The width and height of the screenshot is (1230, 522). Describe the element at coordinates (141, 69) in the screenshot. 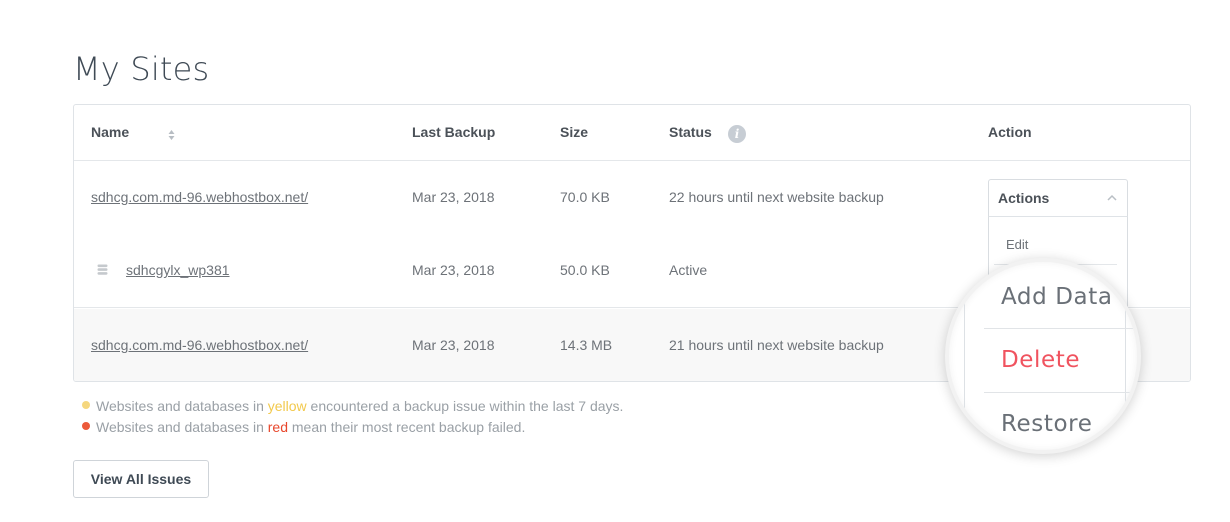

I see `page-title: My Sites` at that location.